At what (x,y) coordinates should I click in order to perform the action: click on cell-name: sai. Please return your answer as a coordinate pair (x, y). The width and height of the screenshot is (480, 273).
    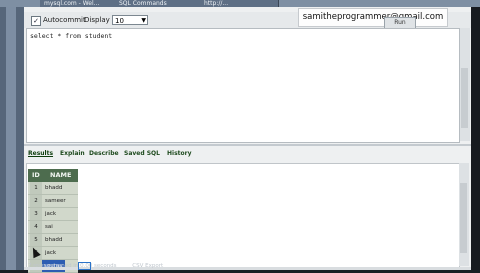
    Looking at the image, I should click on (49, 227).